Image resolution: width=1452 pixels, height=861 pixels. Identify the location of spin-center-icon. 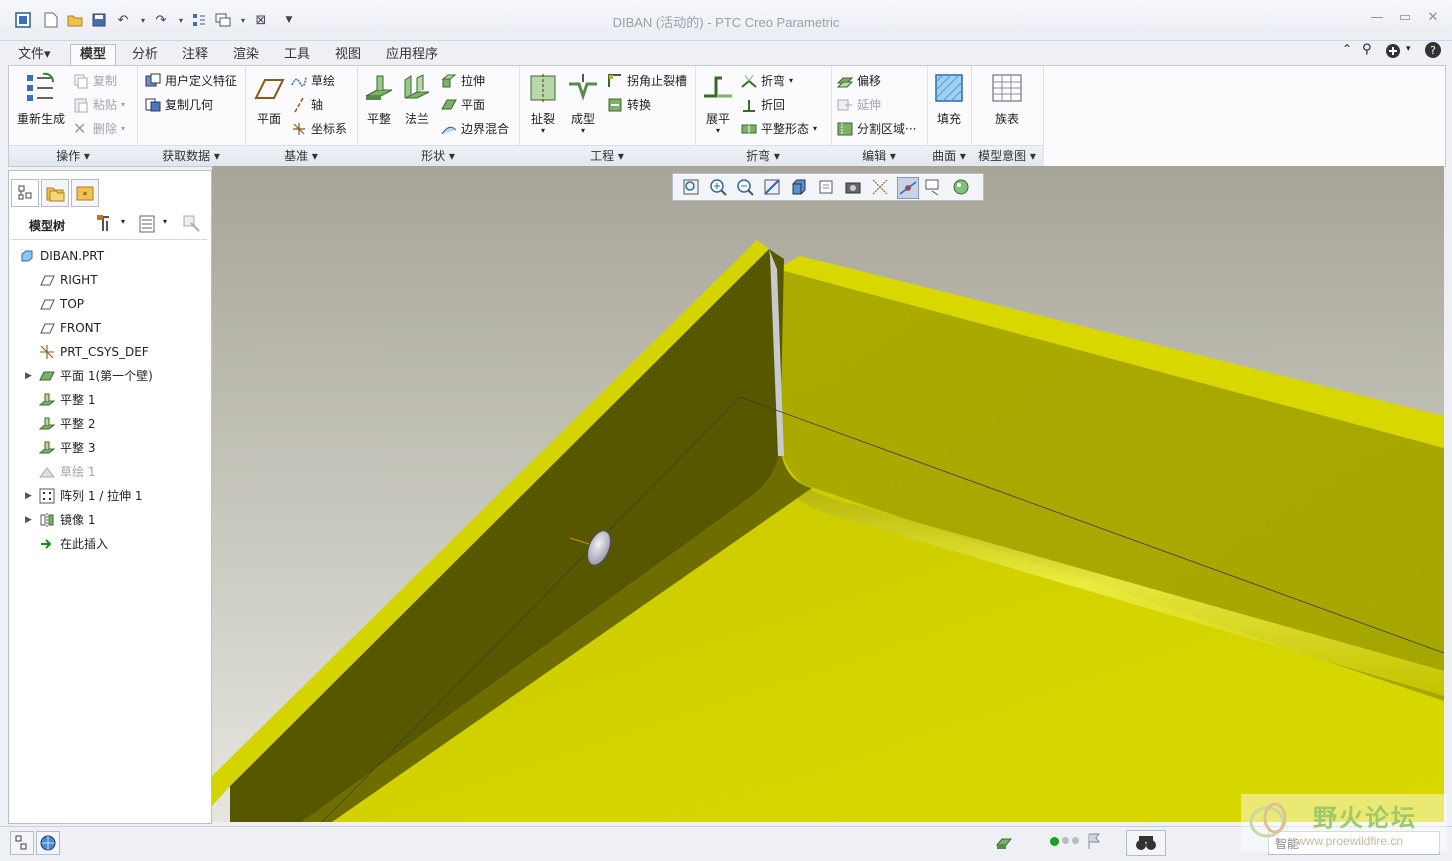
(908, 188).